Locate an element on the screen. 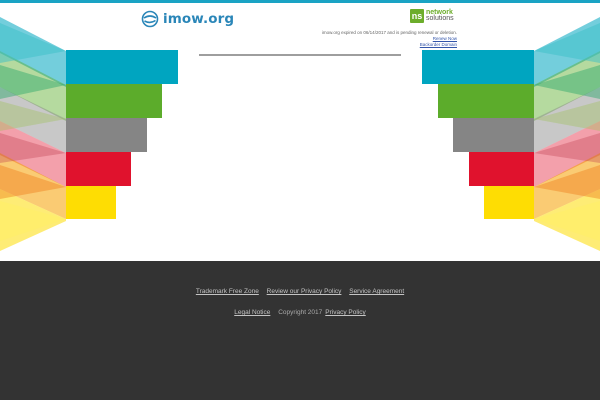  site-logo: imow.org is located at coordinates (187, 19).